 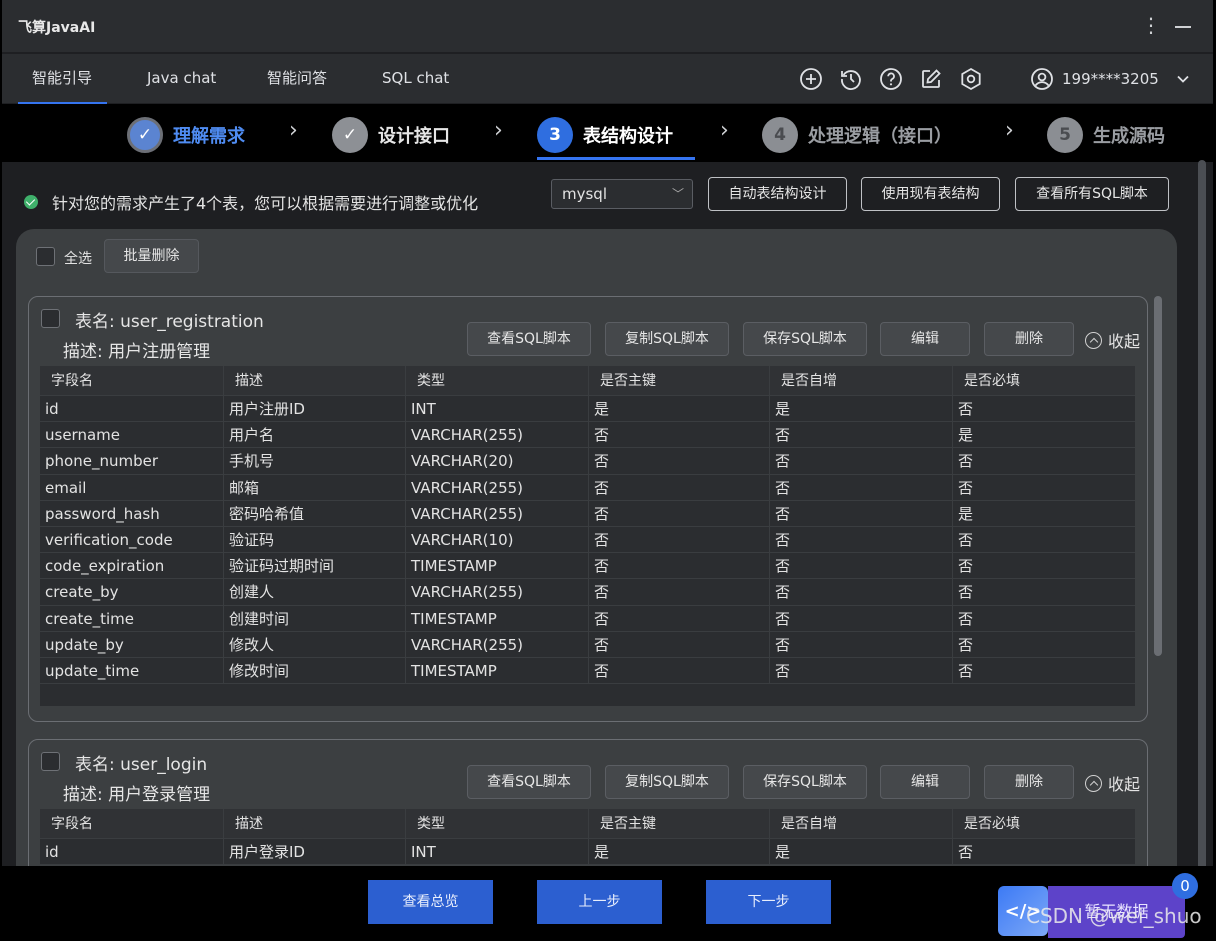 I want to click on table-name: 表名: user_registration, so click(x=169, y=322).